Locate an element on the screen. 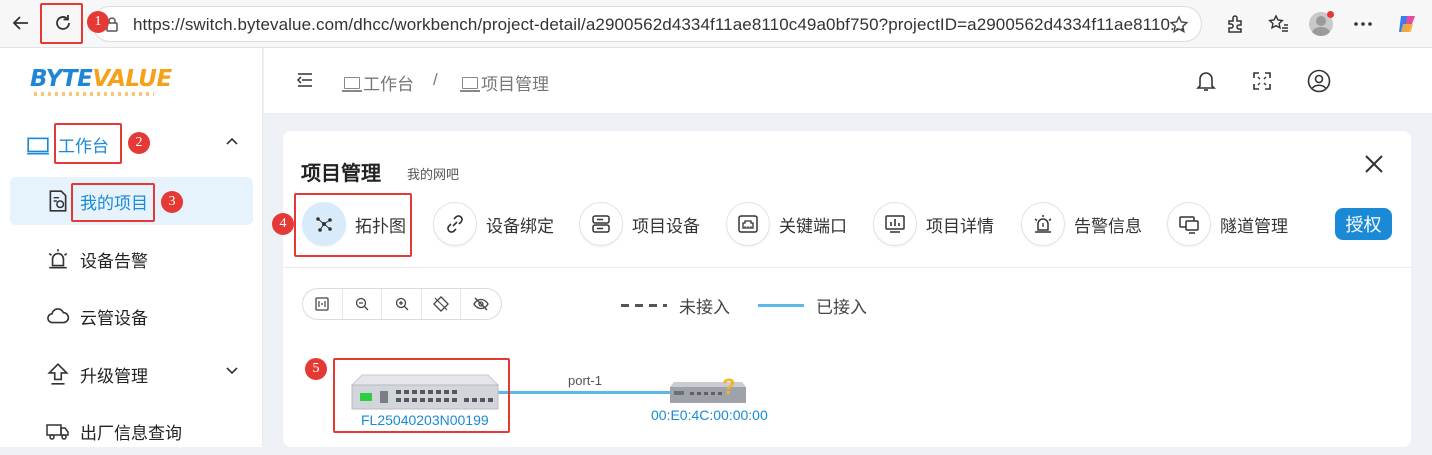  sidebar-item-device-alarms: 设备告警 is located at coordinates (131, 259).